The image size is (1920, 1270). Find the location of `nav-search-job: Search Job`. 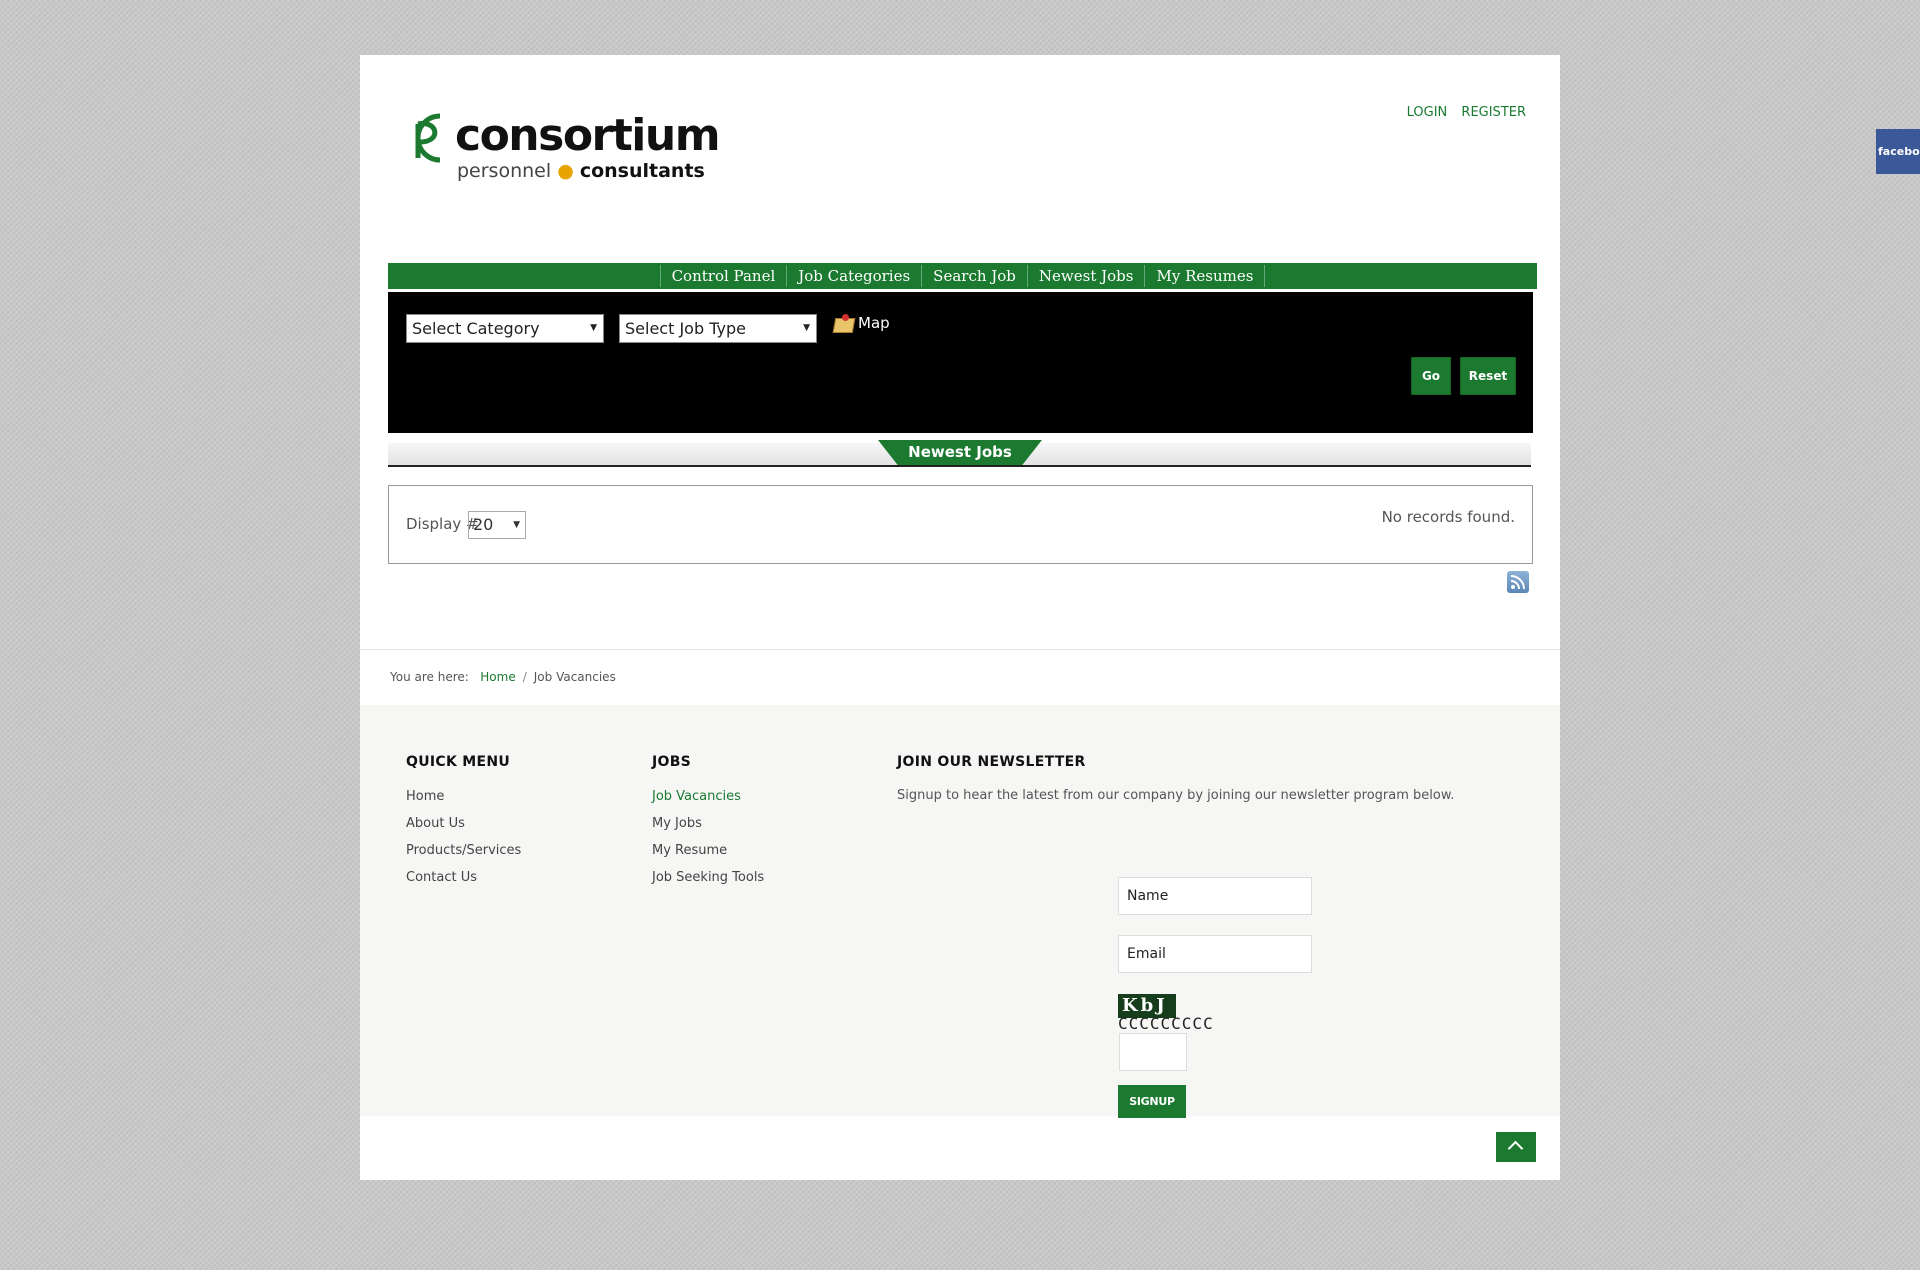

nav-search-job: Search Job is located at coordinates (975, 276).